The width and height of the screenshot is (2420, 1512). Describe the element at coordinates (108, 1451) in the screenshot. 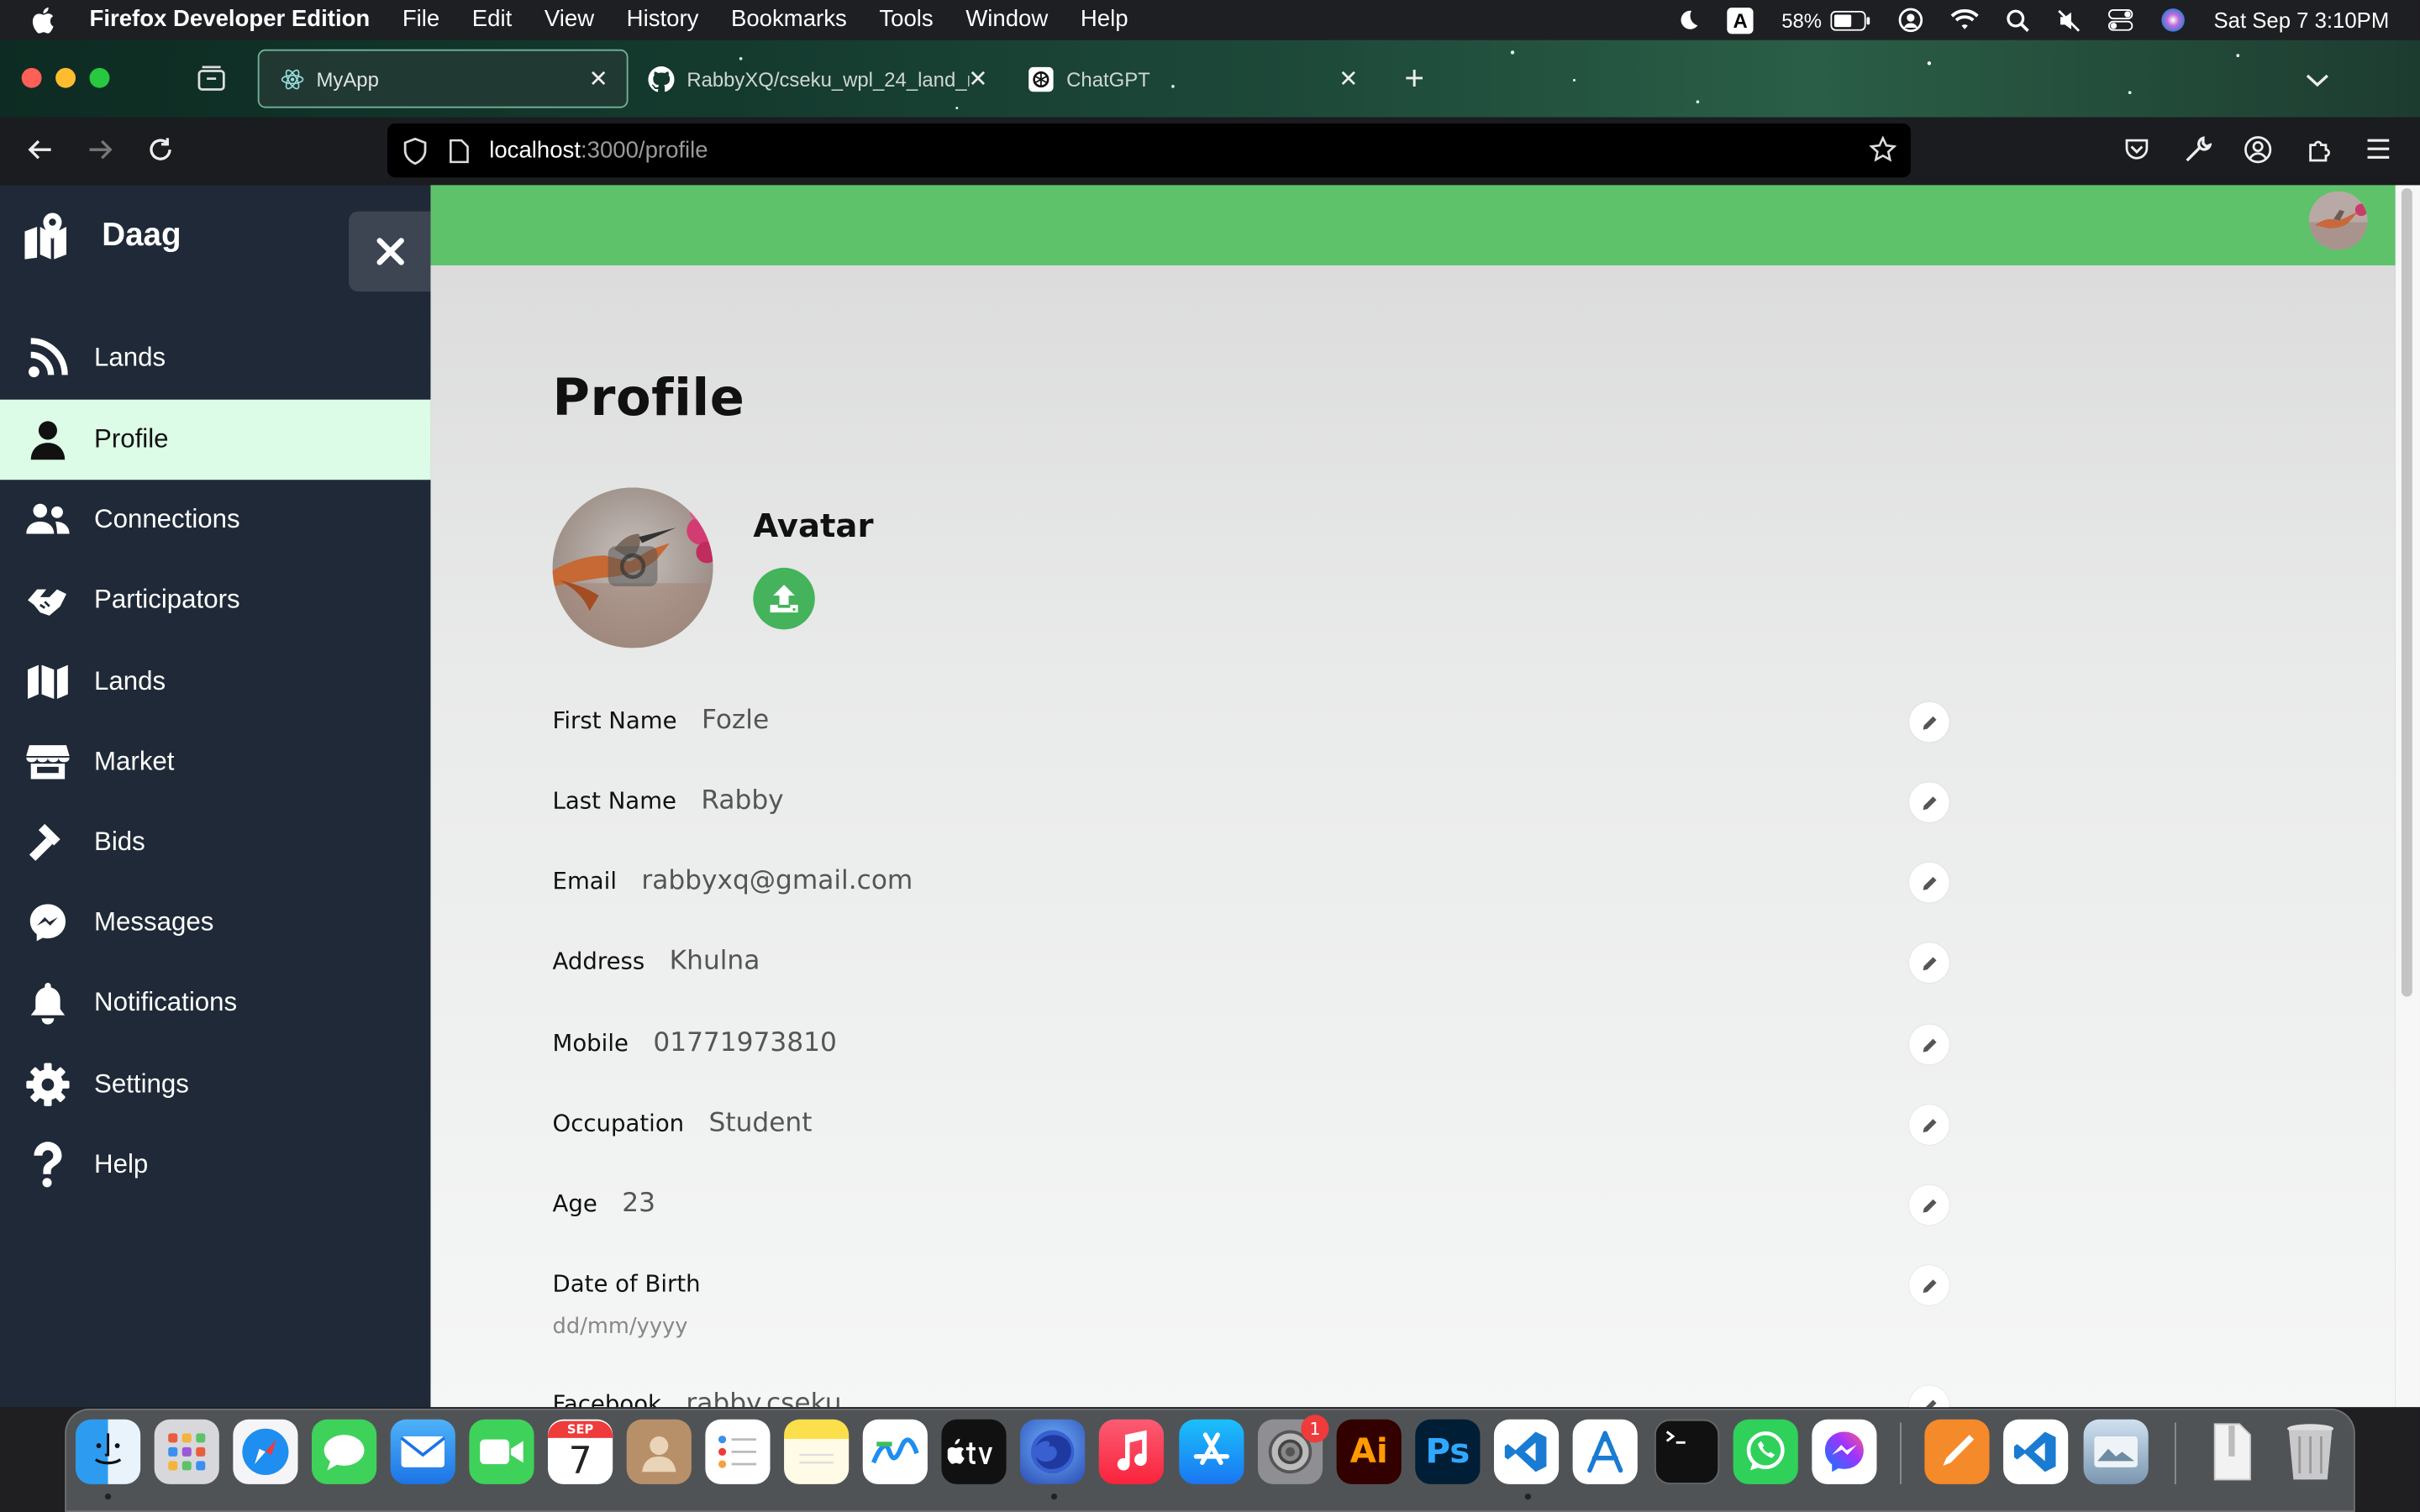

I see `finder-icon` at that location.